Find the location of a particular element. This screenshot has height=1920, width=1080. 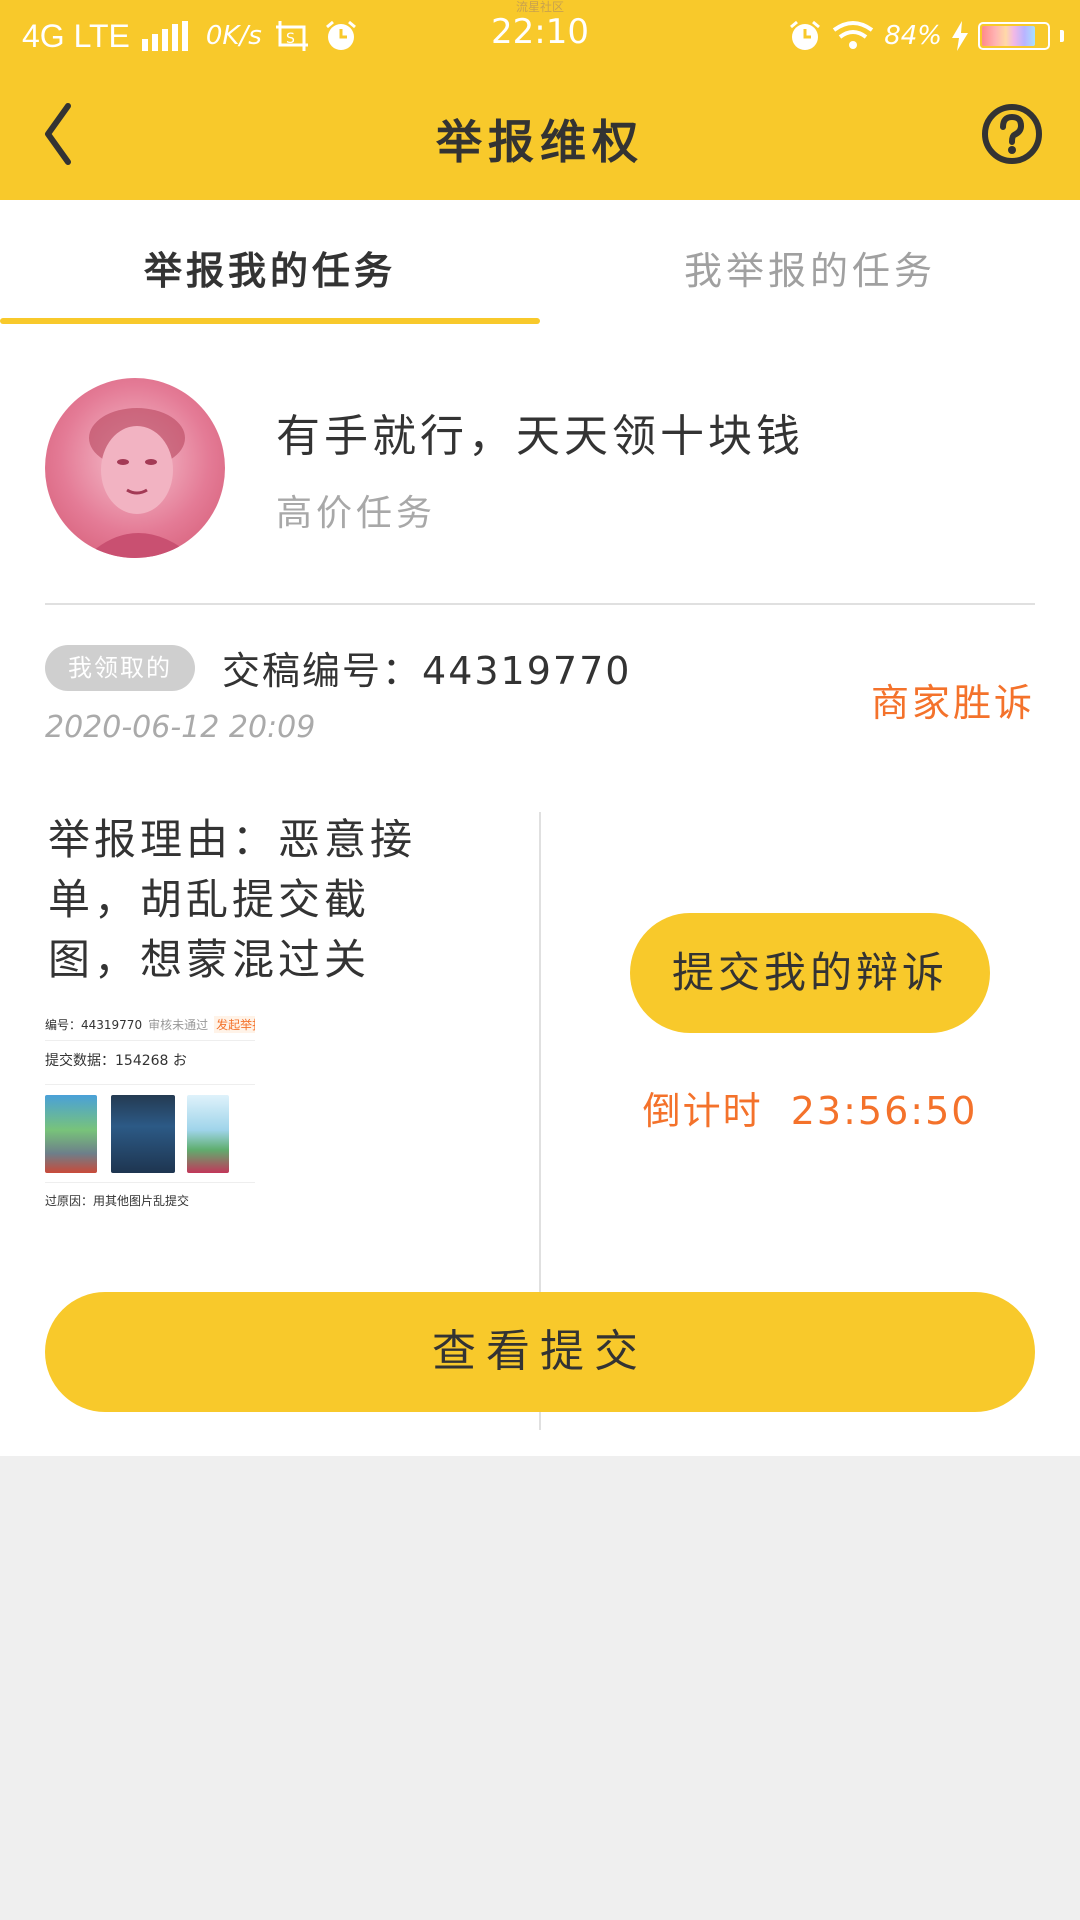

battery-icon is located at coordinates (1014, 36).